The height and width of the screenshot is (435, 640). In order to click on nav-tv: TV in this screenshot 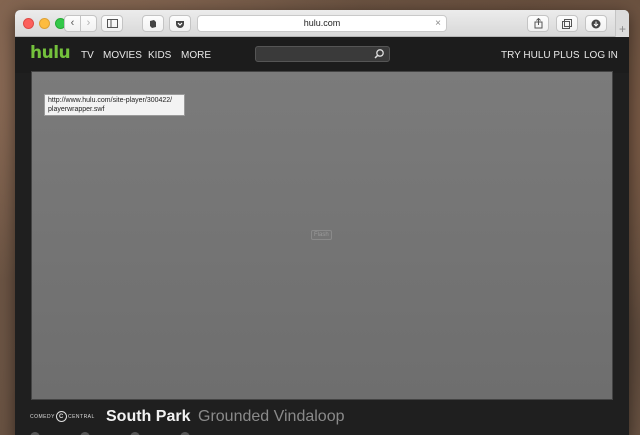, I will do `click(87, 55)`.